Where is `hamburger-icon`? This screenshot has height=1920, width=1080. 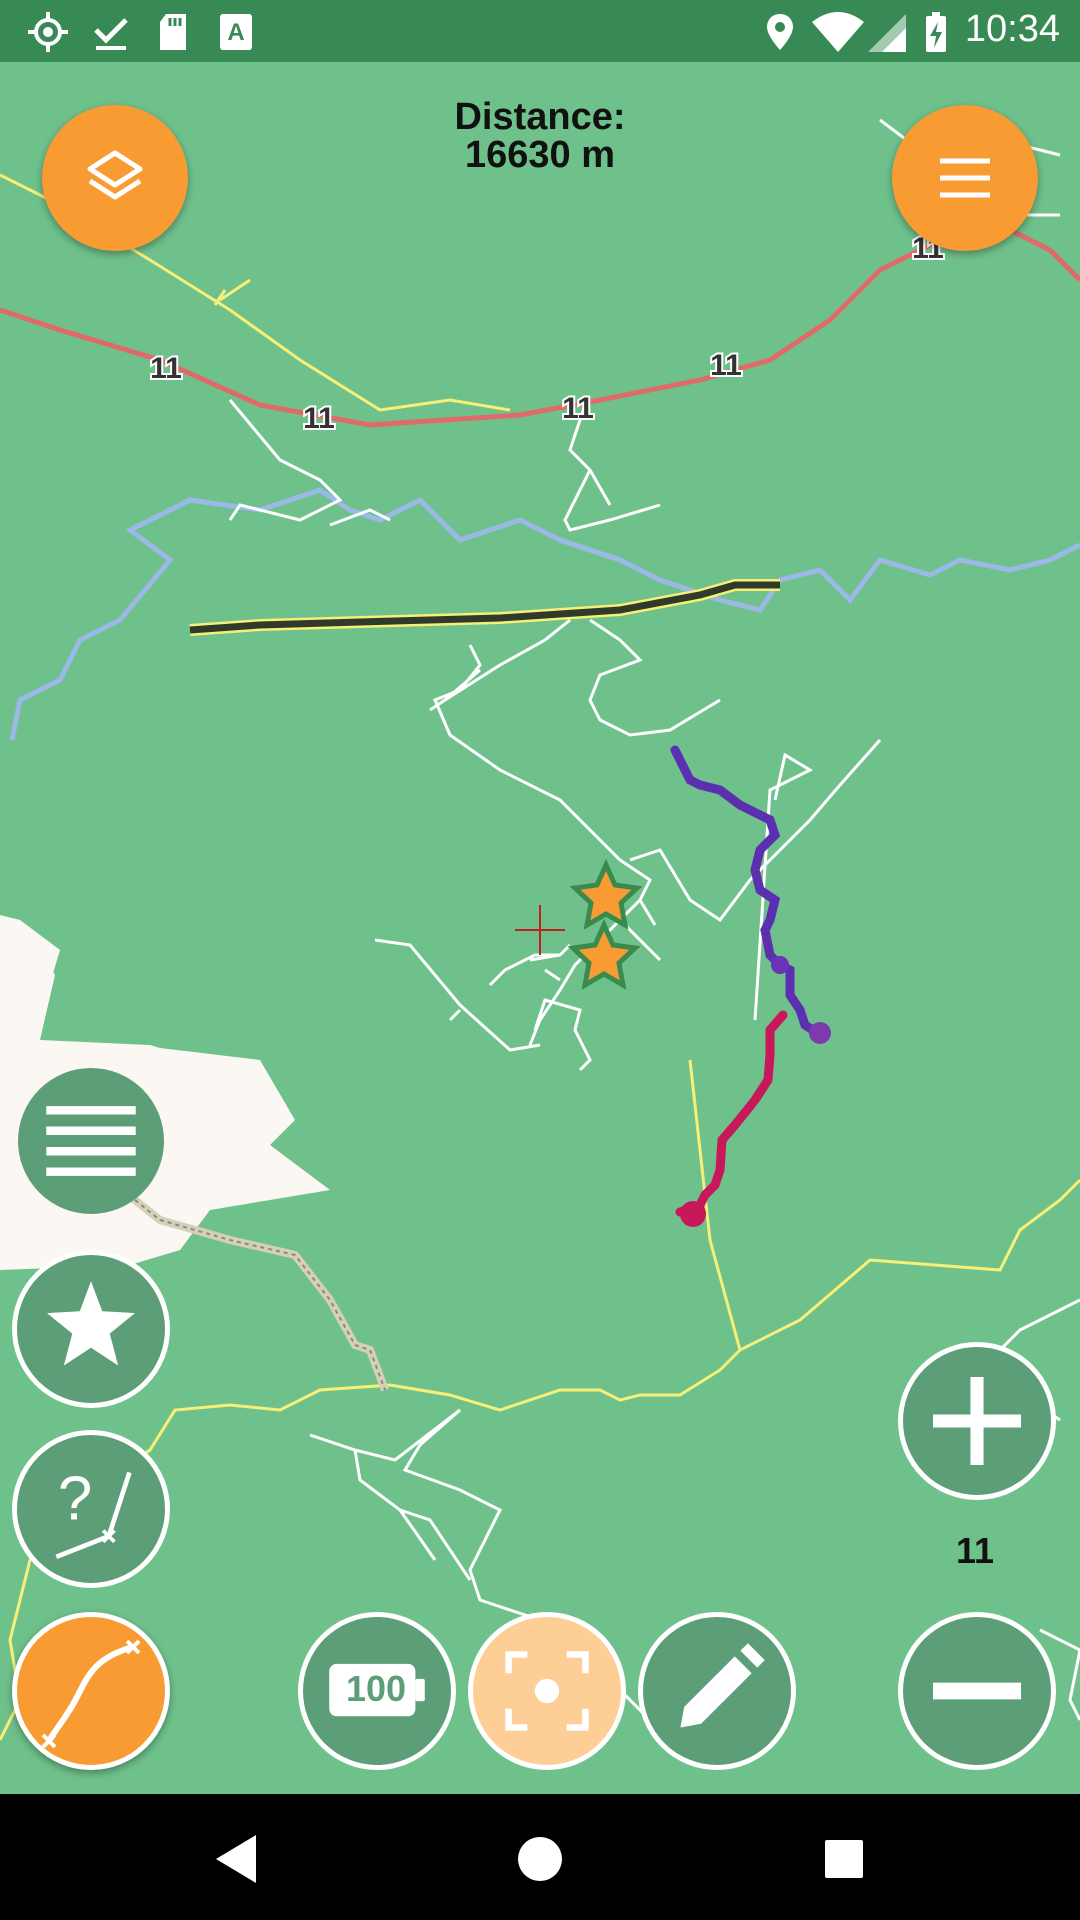
hamburger-icon is located at coordinates (965, 178).